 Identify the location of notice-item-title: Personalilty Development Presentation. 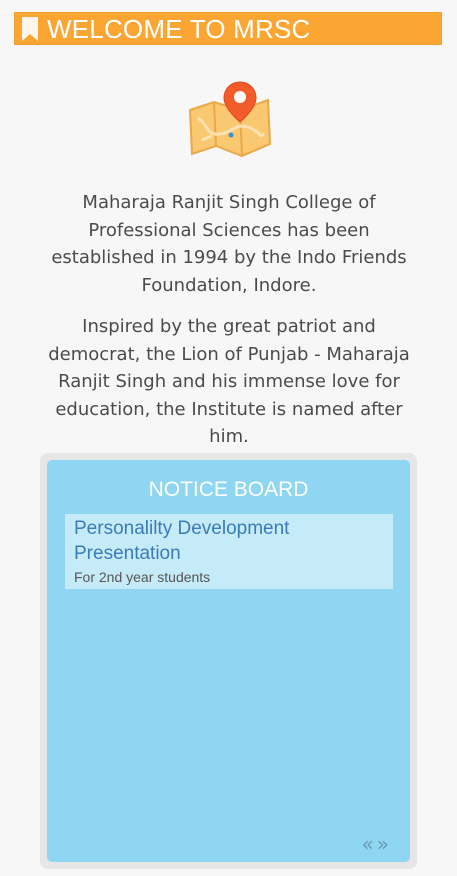
(229, 541).